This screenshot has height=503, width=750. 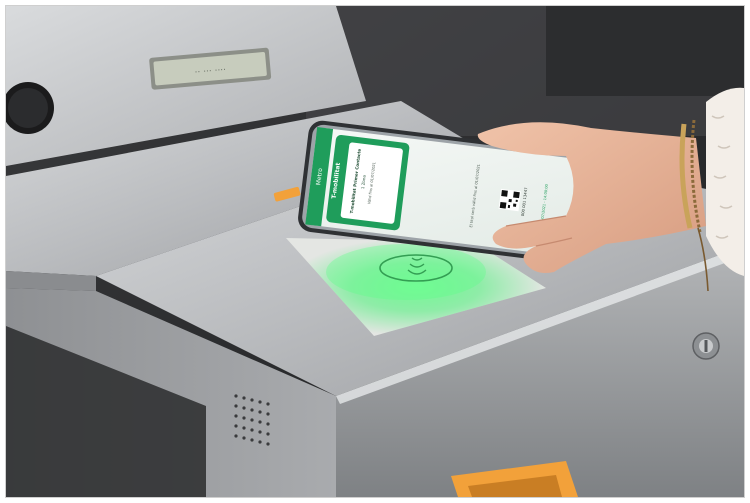 What do you see at coordinates (706, 346) in the screenshot?
I see `key-lock` at bounding box center [706, 346].